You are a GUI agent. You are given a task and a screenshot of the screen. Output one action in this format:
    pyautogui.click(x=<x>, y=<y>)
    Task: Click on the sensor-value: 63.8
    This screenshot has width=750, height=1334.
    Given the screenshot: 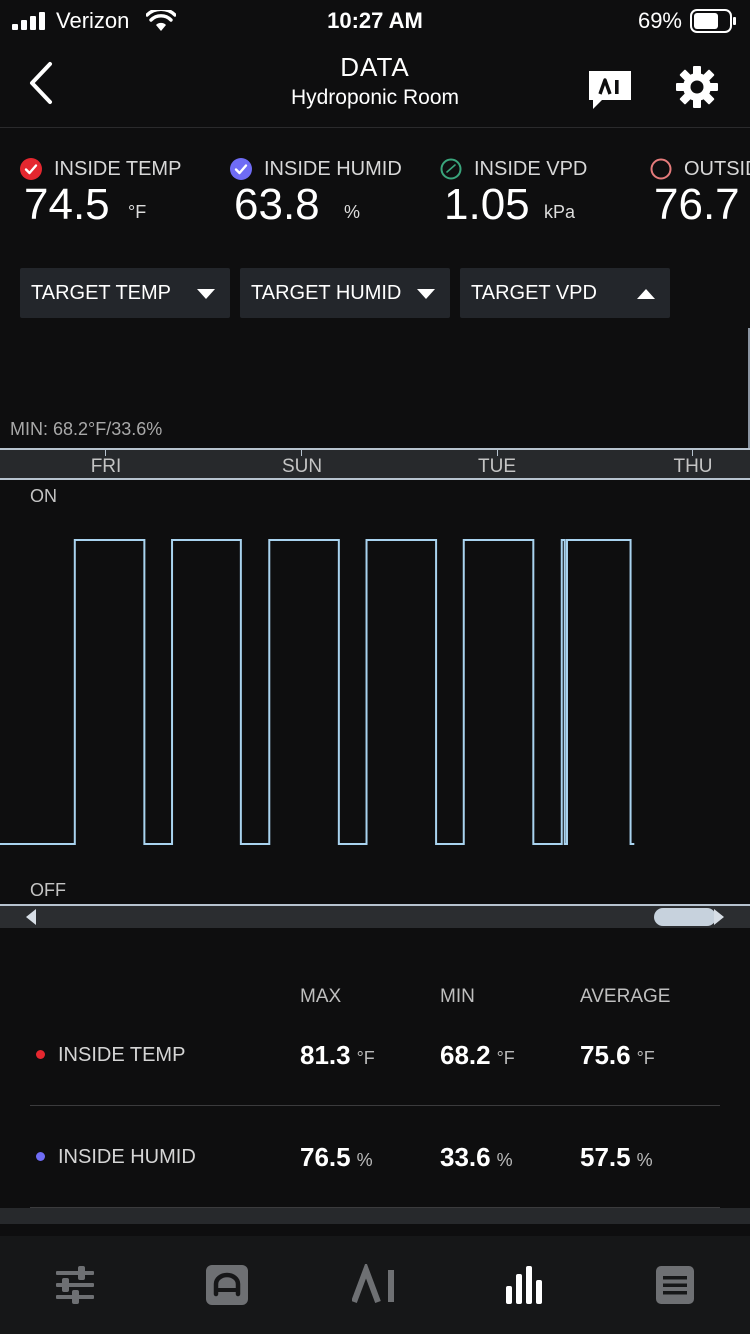 What is the action you would take?
    pyautogui.click(x=277, y=204)
    